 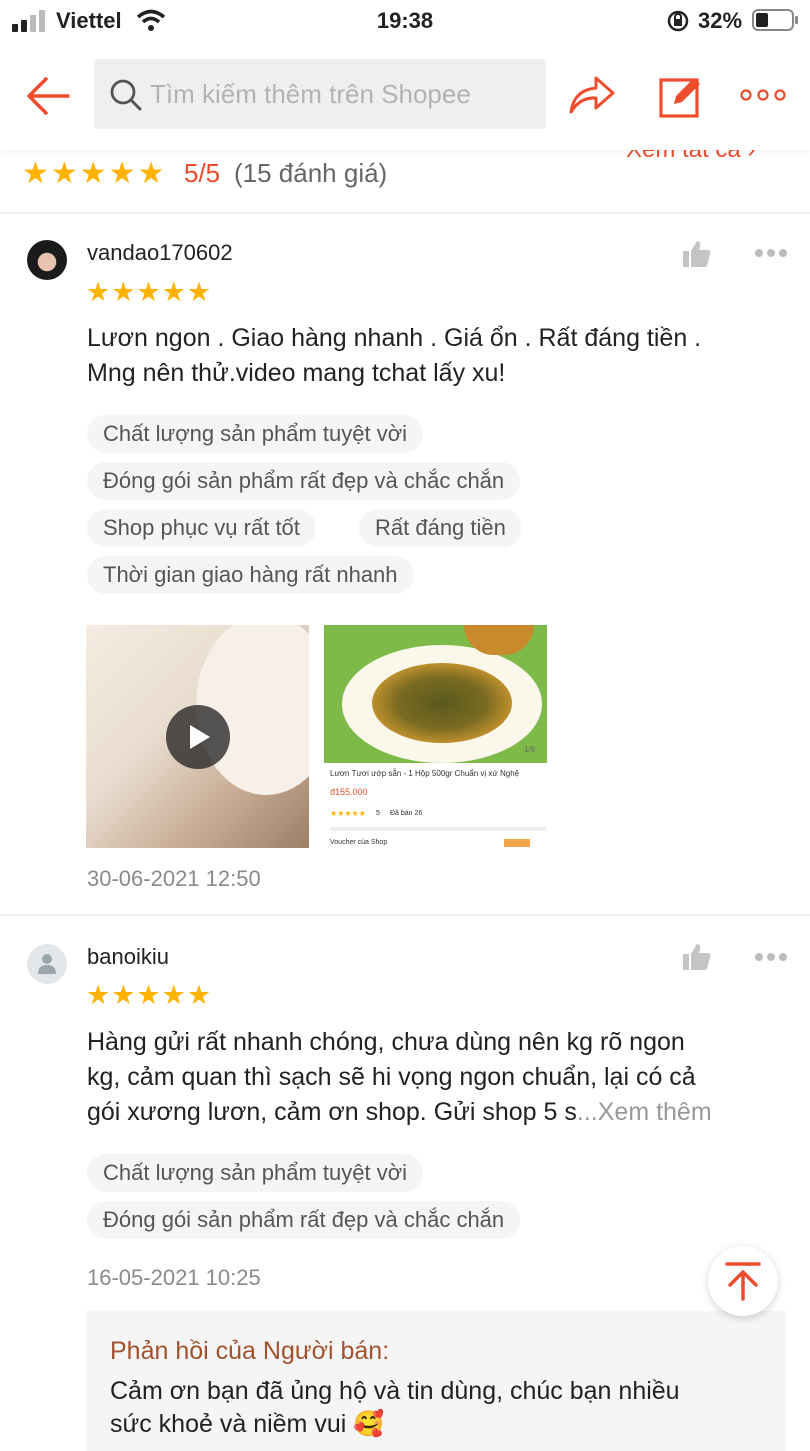 I want to click on summary-score: 5/5, so click(x=202, y=173).